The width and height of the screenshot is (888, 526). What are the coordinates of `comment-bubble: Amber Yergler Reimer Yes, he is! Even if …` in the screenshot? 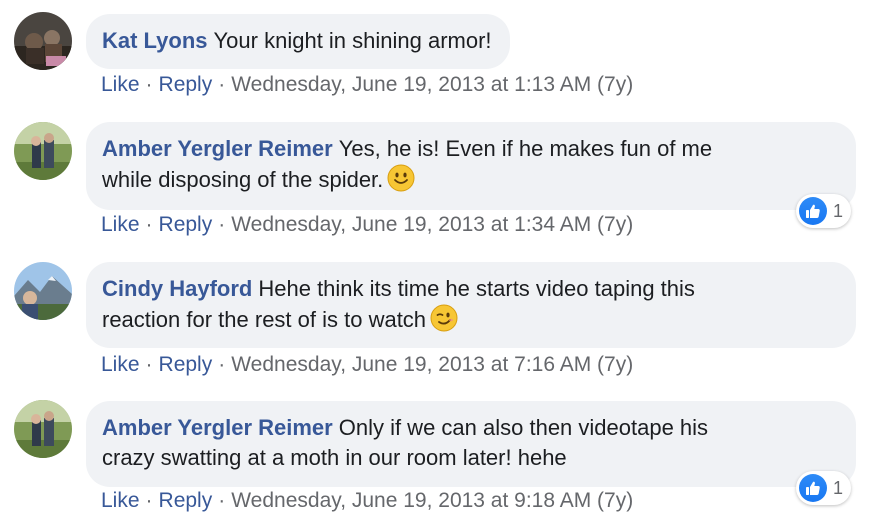 It's located at (471, 166).